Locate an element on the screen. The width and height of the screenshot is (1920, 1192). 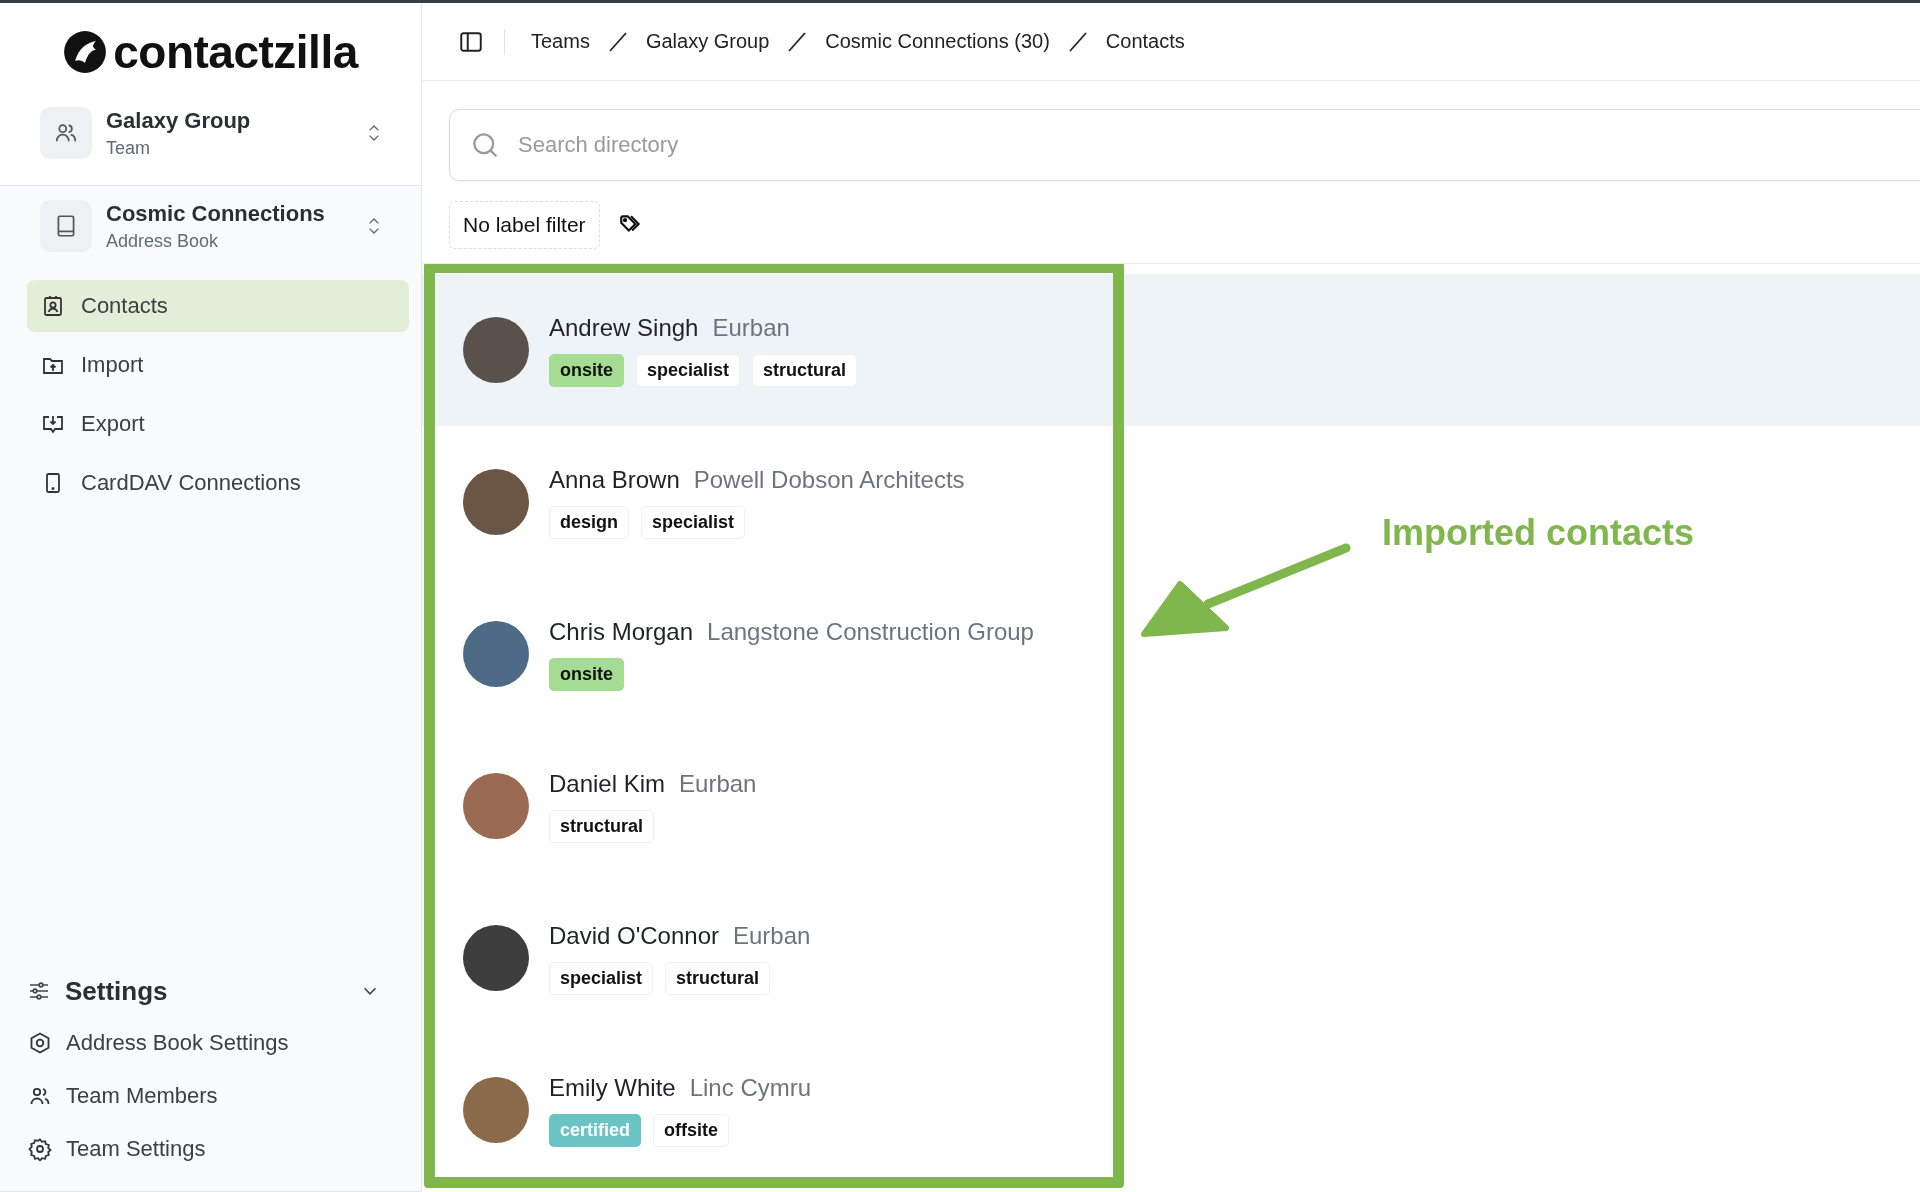
nav-item: CardDAV Connections is located at coordinates (218, 483).